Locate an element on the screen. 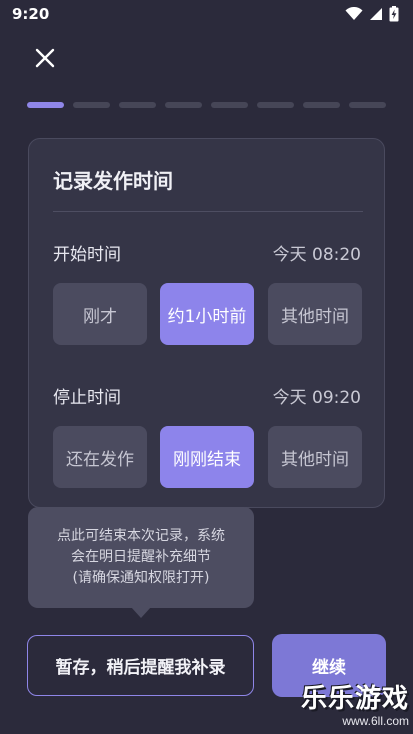  start-option-about-1h-ago: 约1小时前 is located at coordinates (207, 314).